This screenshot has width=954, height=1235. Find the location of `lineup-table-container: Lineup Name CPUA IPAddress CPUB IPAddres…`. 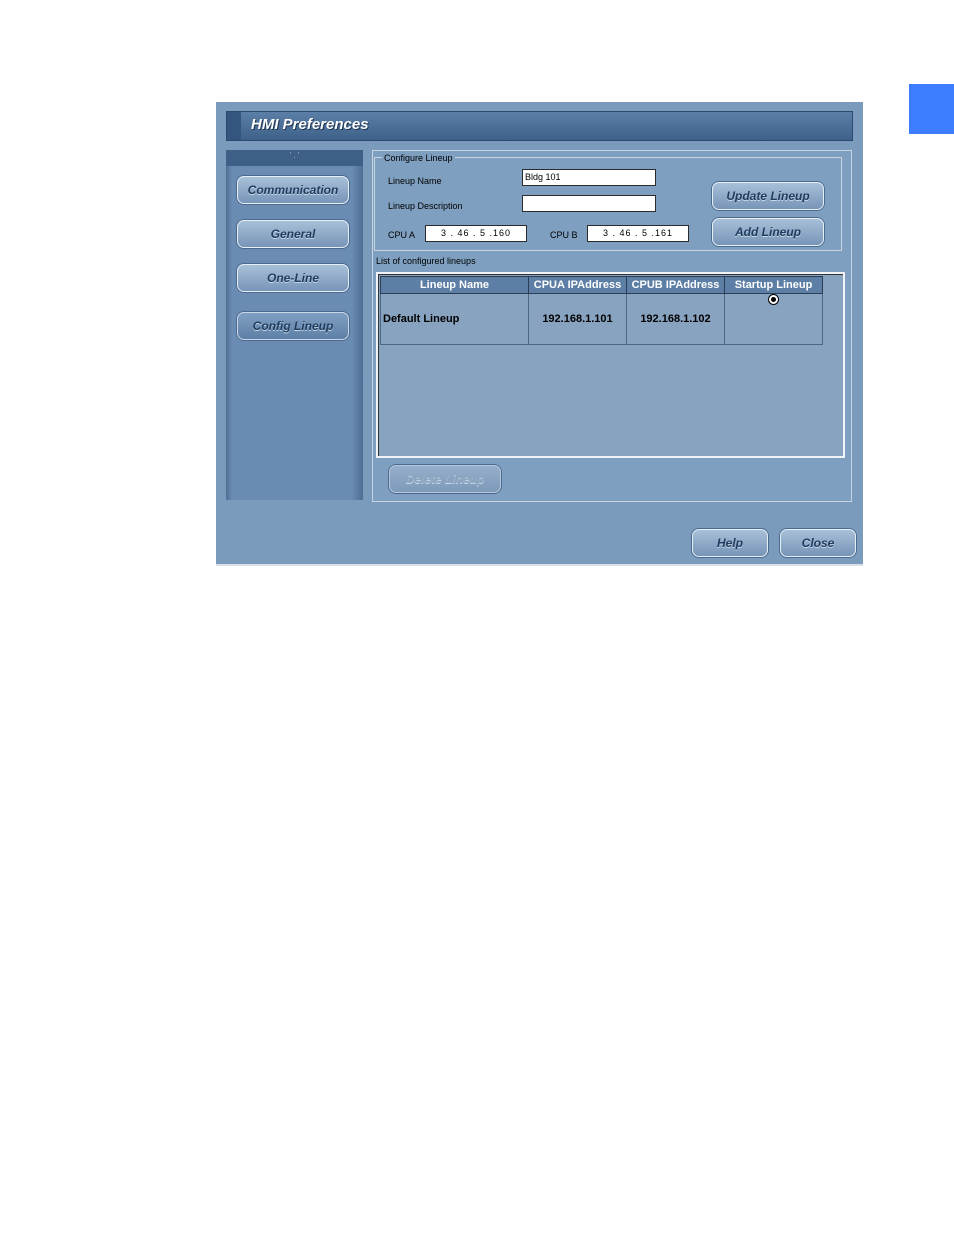

lineup-table-container: Lineup Name CPUA IPAddress CPUB IPAddres… is located at coordinates (610, 365).